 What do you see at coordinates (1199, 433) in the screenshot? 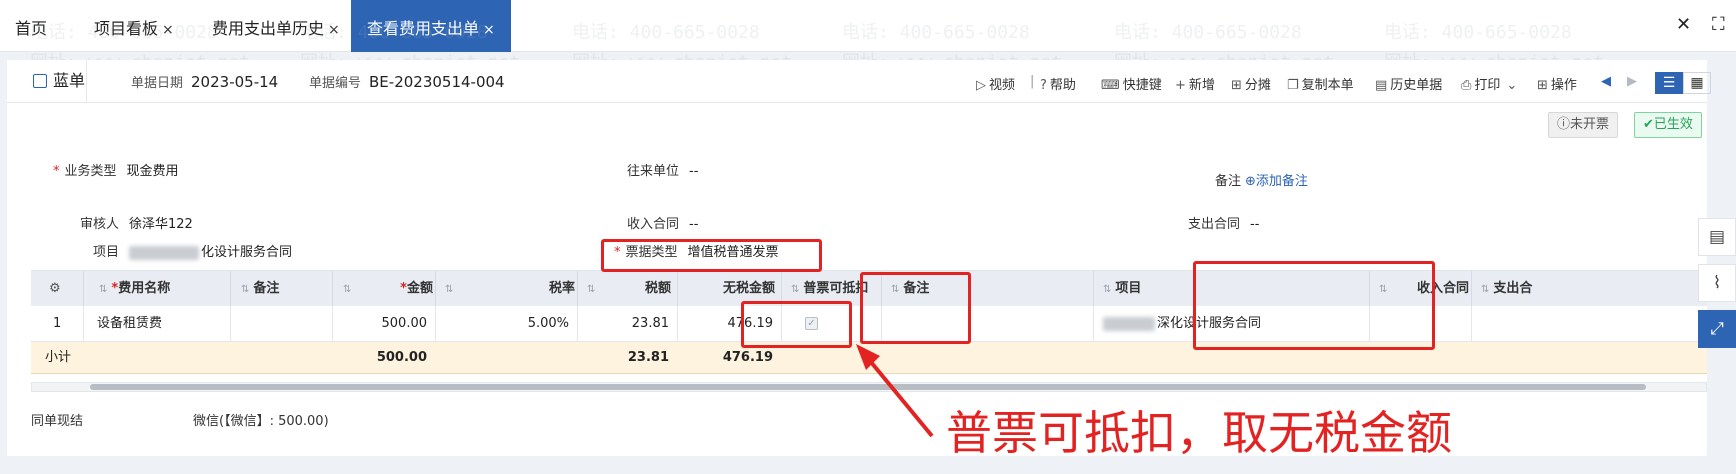
I see `annotation-text: 普票可抵扣，取无税金额` at bounding box center [1199, 433].